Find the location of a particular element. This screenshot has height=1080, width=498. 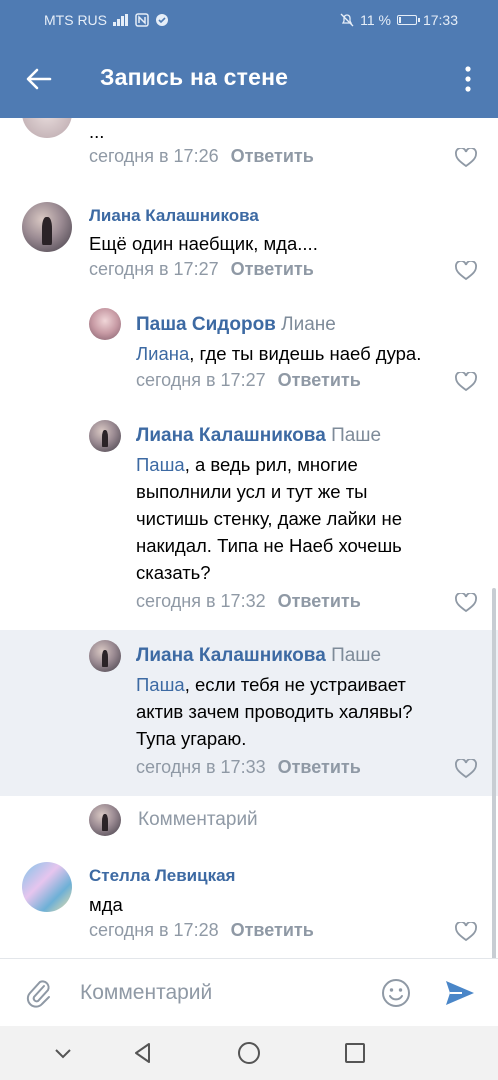

status-right: 11 % 17:33 is located at coordinates (399, 20).